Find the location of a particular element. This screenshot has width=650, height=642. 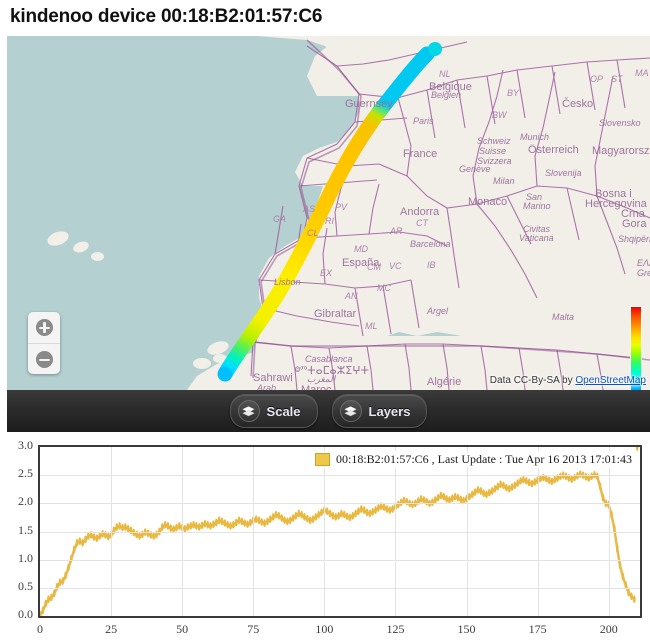

map-zoom-control is located at coordinates (44, 343).